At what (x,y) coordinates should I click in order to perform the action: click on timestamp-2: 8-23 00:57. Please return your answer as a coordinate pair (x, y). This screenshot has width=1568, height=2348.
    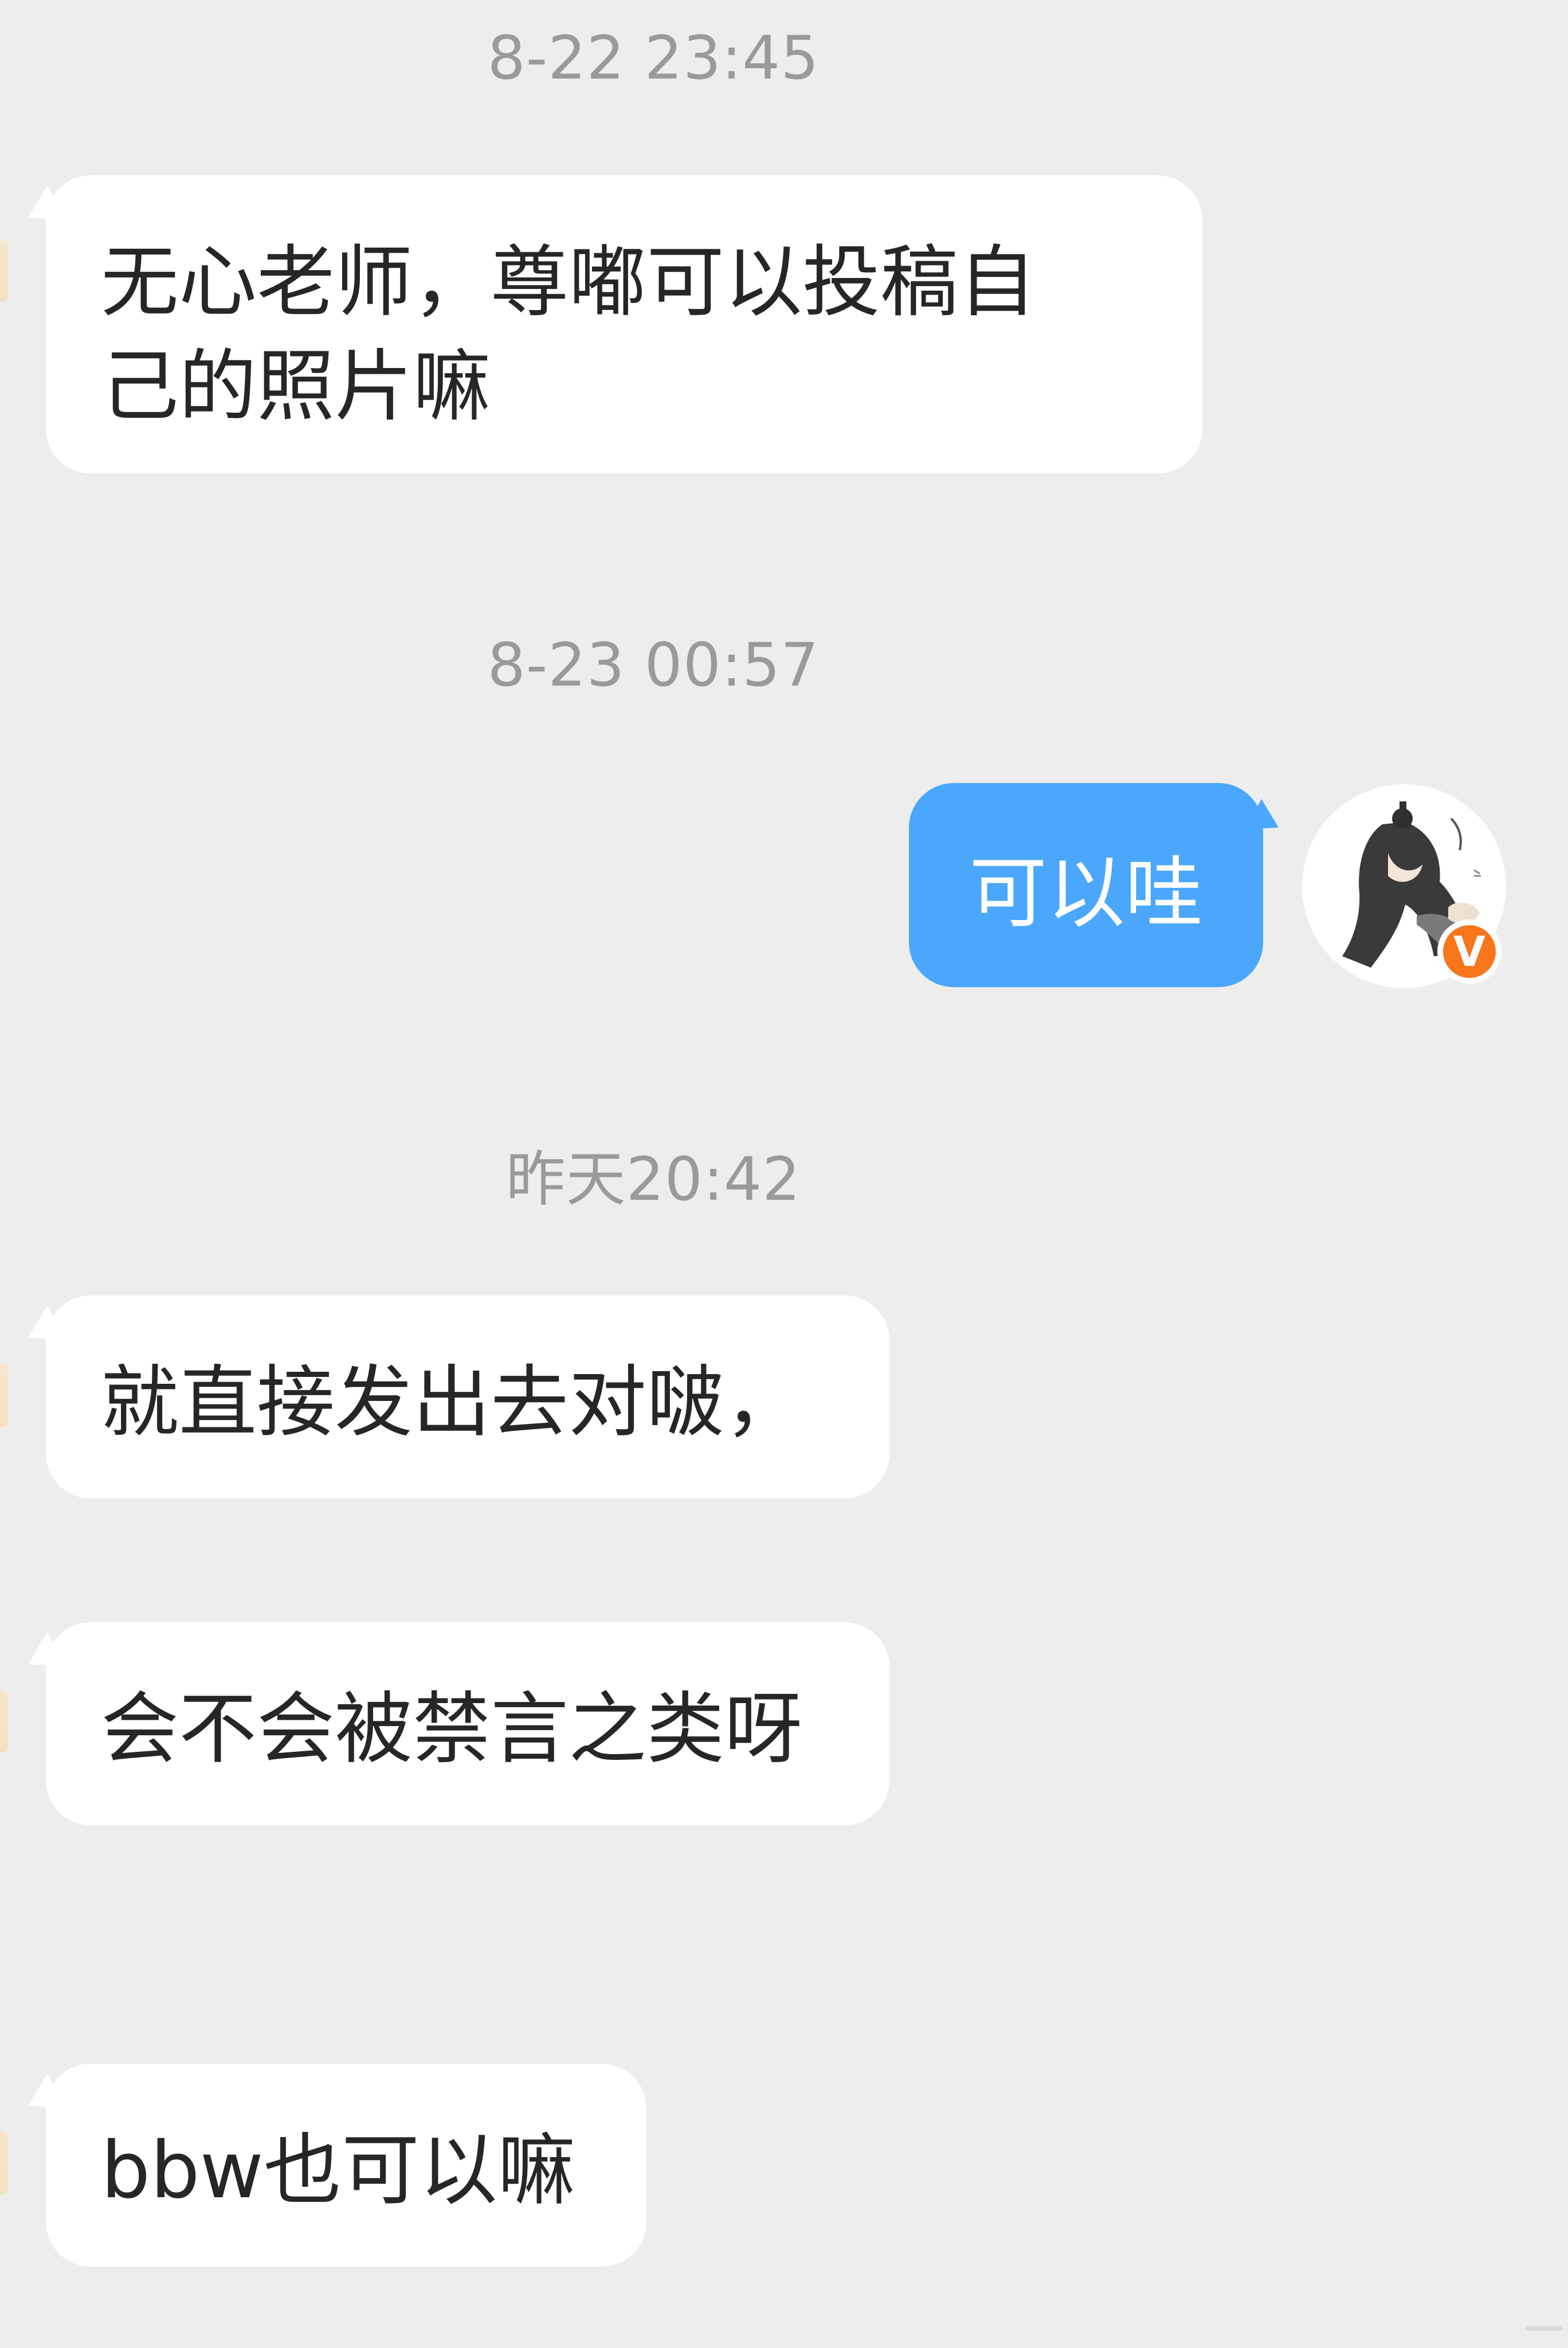
    Looking at the image, I should click on (653, 665).